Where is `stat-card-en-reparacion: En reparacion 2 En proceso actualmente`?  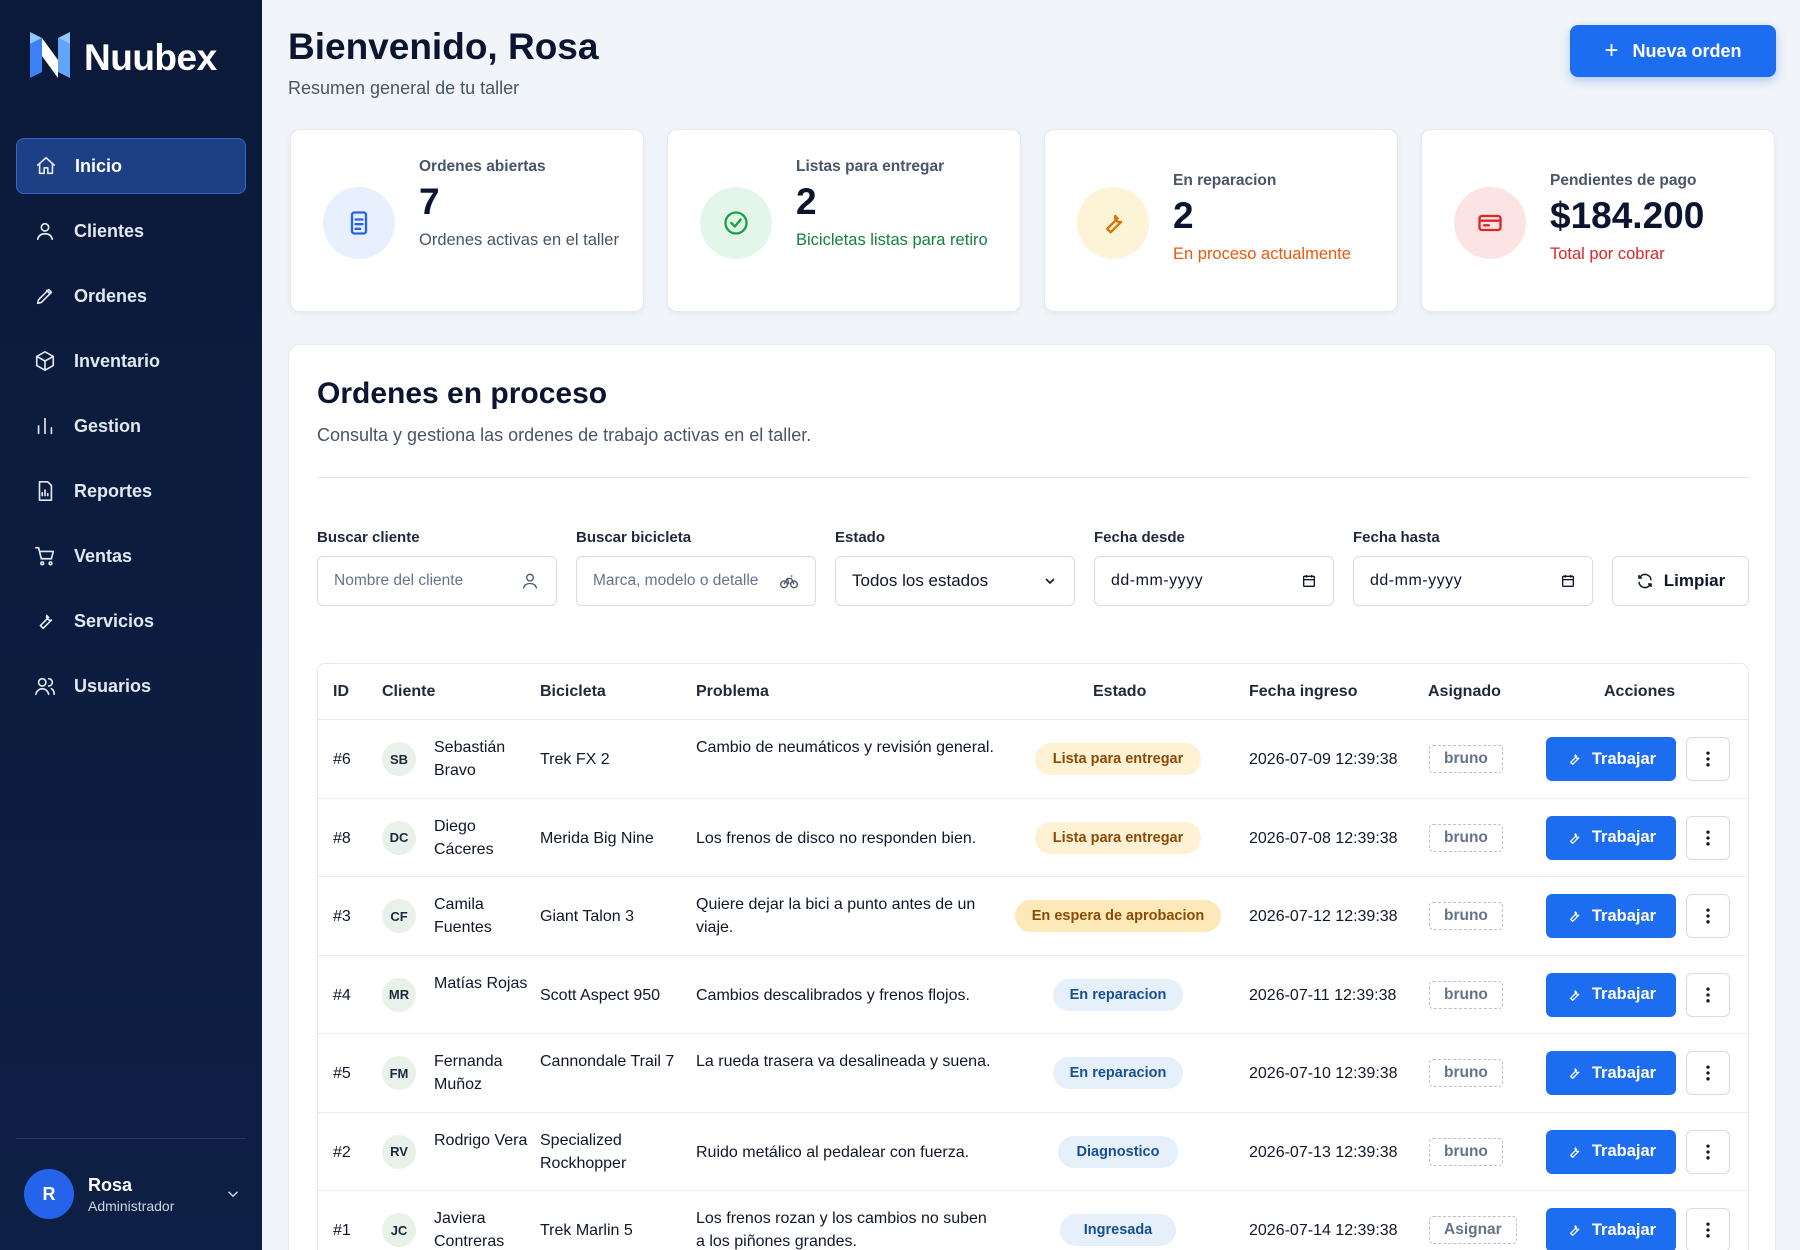 stat-card-en-reparacion: En reparacion 2 En proceso actualmente is located at coordinates (1221, 220).